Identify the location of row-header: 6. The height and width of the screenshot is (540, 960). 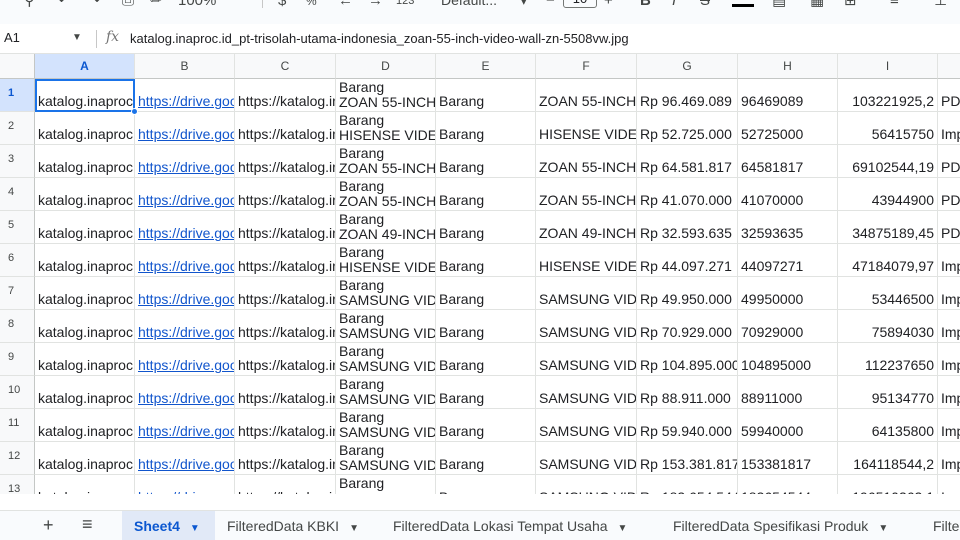
(17, 260).